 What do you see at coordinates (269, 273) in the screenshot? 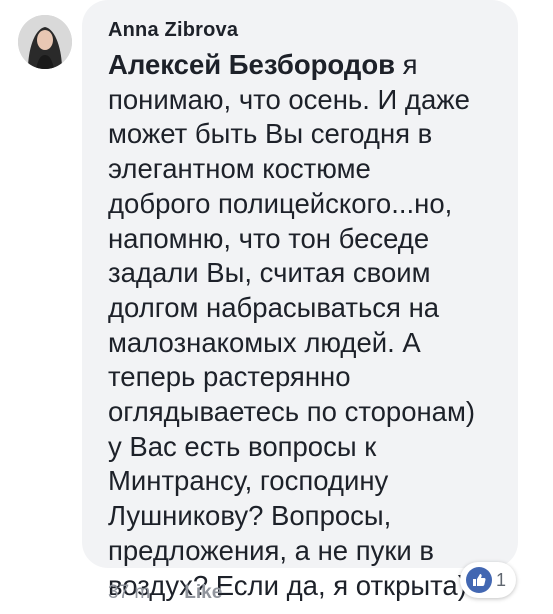
I see `comment-line: задали Вы, считая своим` at bounding box center [269, 273].